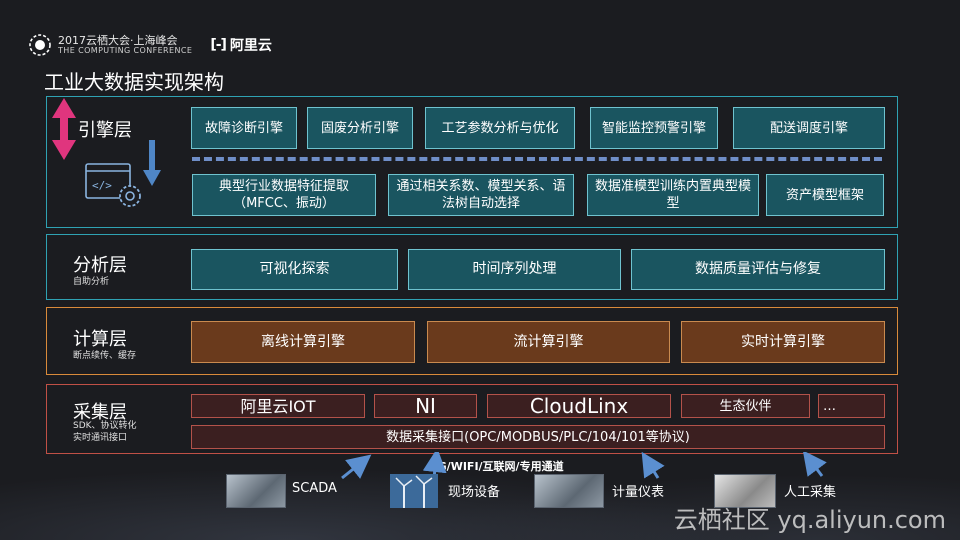 This screenshot has height=540, width=960. I want to click on pink-double-arrow-icon, so click(64, 129).